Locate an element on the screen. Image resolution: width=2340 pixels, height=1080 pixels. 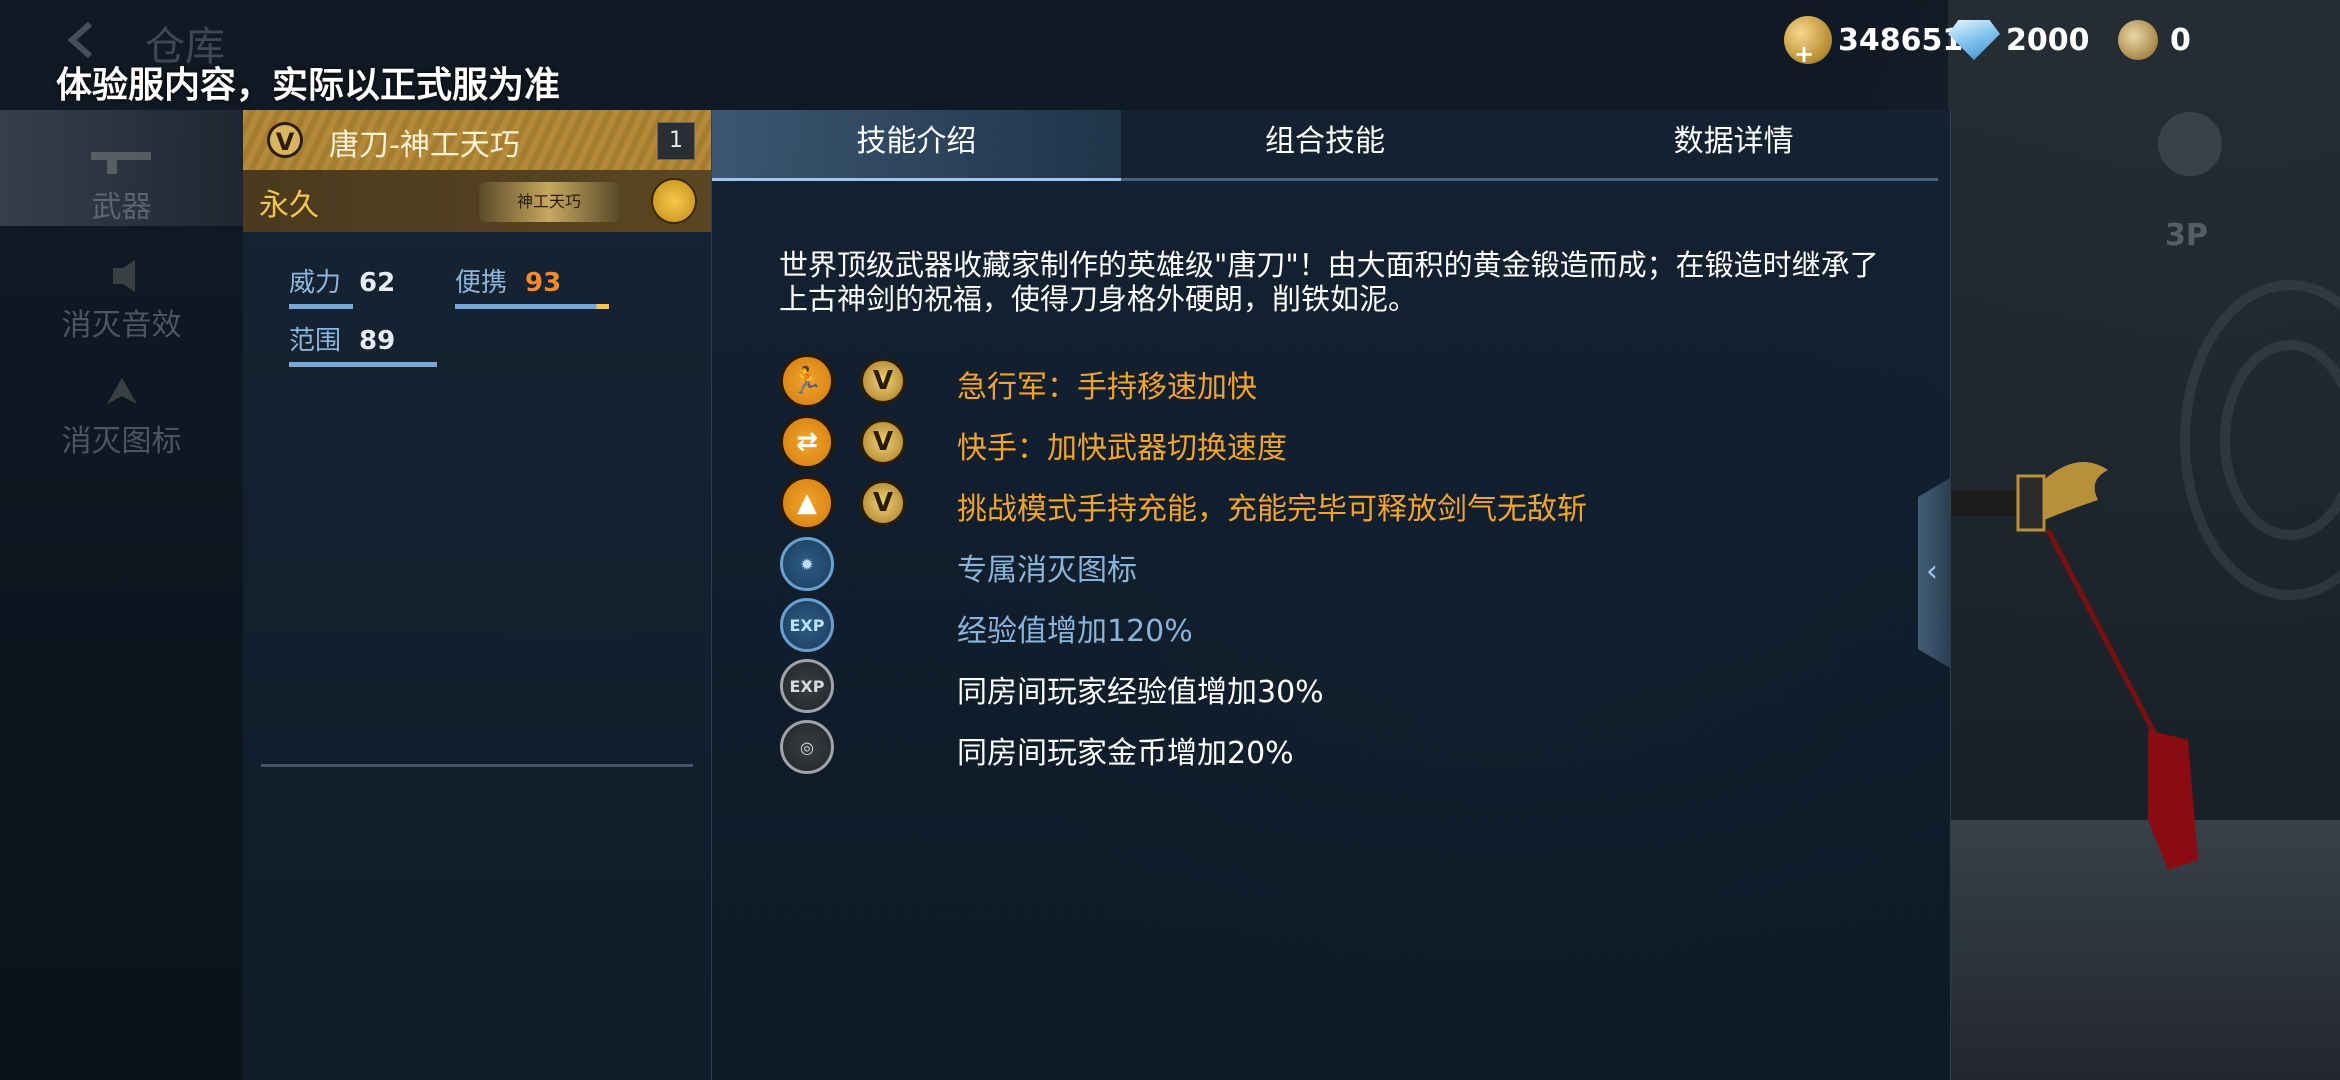
skill-text: 急行军：手持移速加快 is located at coordinates (1107, 387).